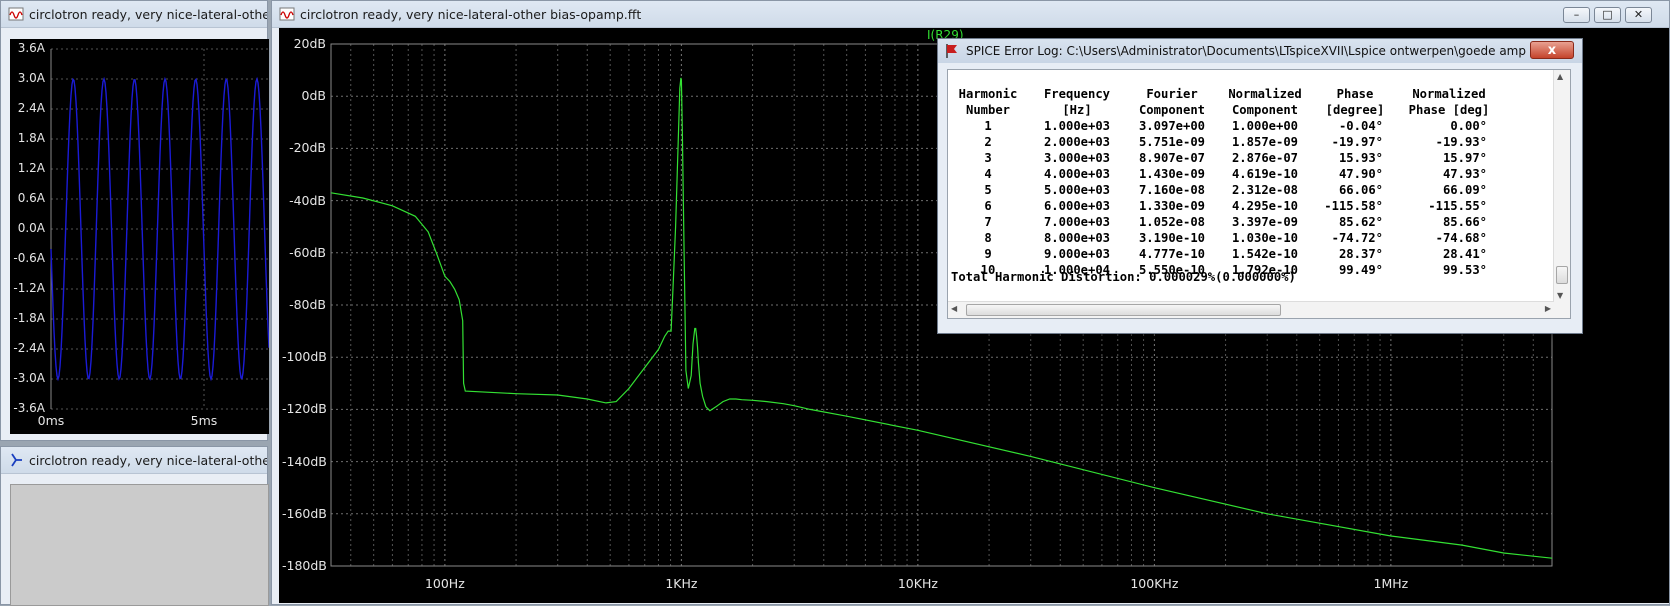 The height and width of the screenshot is (606, 1670). Describe the element at coordinates (1077, 238) in the screenshot. I see `table-cell: 8.000e+03` at that location.